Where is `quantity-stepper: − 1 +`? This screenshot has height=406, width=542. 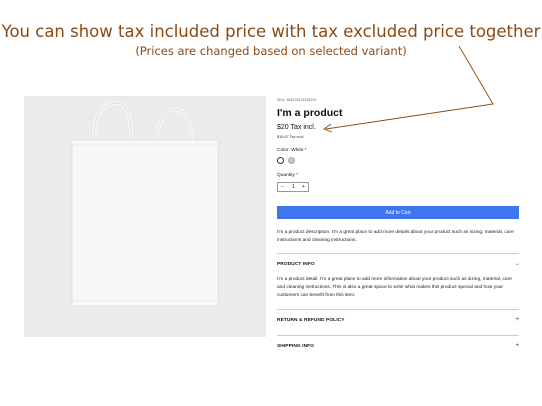
quantity-stepper: − 1 + is located at coordinates (293, 187).